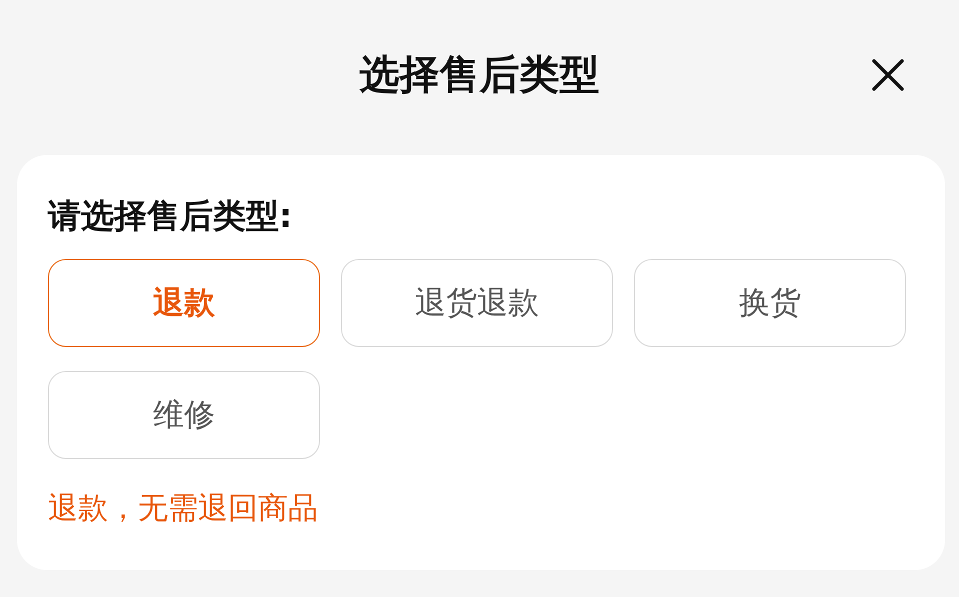  What do you see at coordinates (184, 303) in the screenshot?
I see `option-button: 退款` at bounding box center [184, 303].